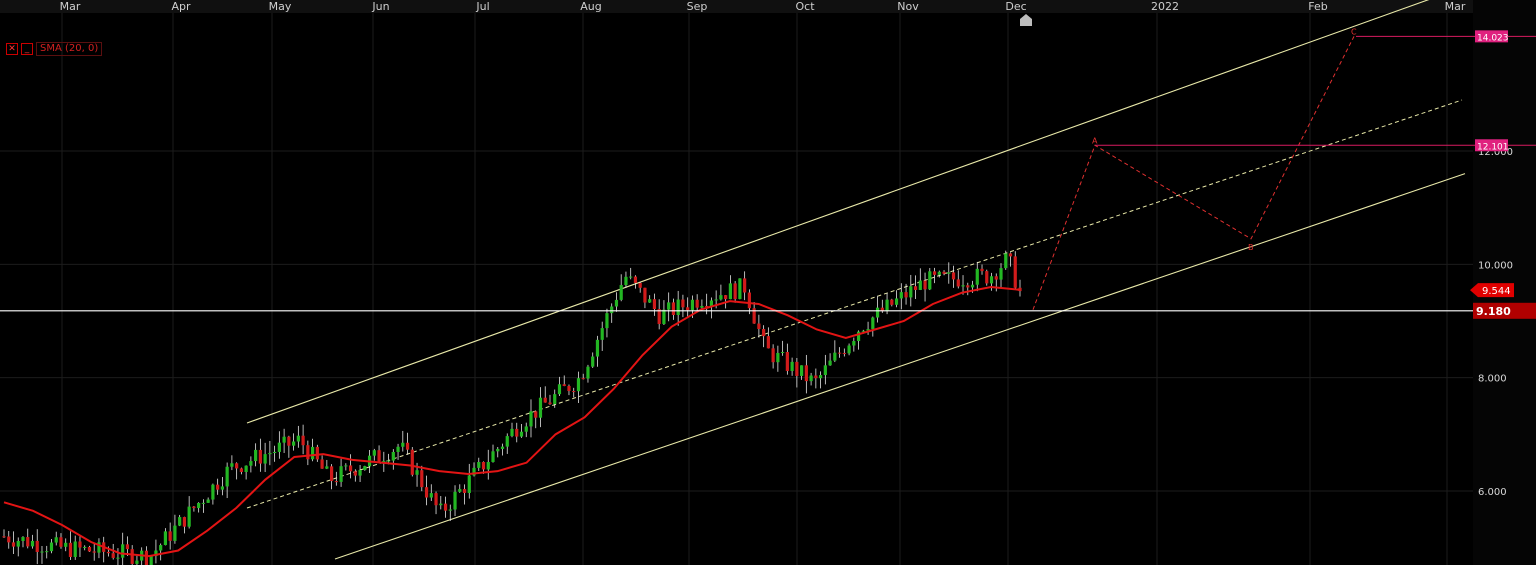  I want to click on projection-point-label: C, so click(1354, 31).